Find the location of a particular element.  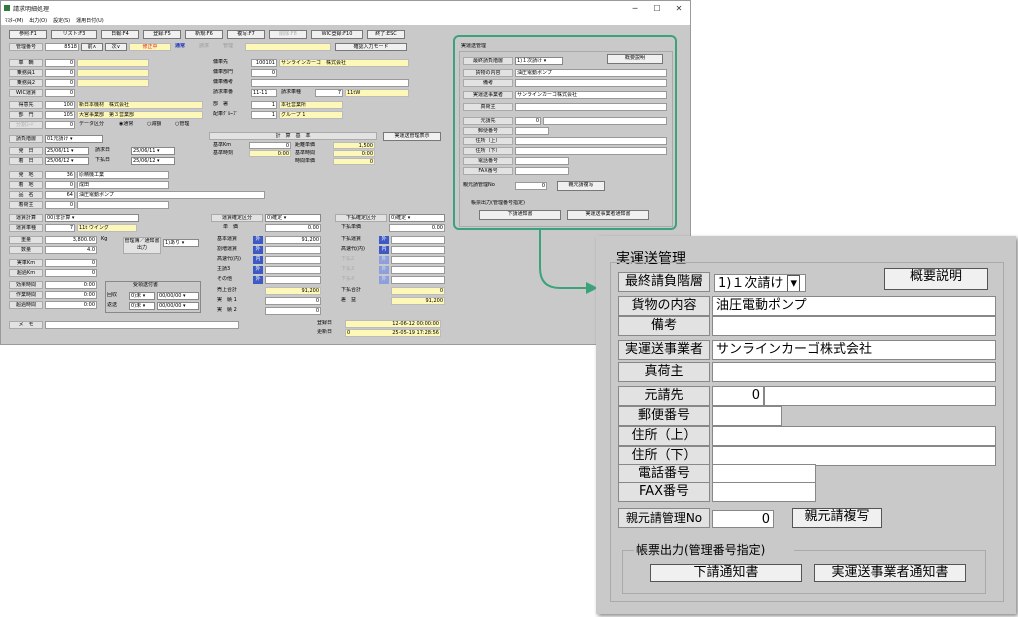

mode-normal-tab: 通常 is located at coordinates (185, 46).